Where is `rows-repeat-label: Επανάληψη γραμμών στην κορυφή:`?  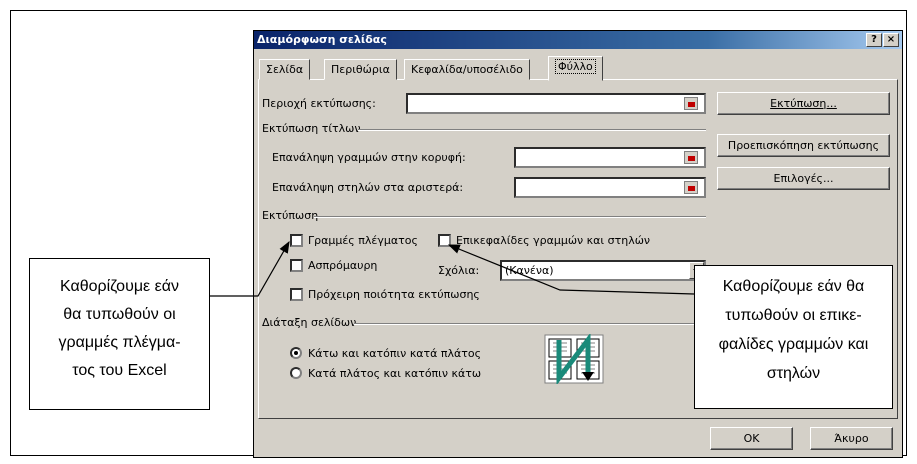 rows-repeat-label: Επανάληψη γραμμών στην κορυφή: is located at coordinates (369, 157).